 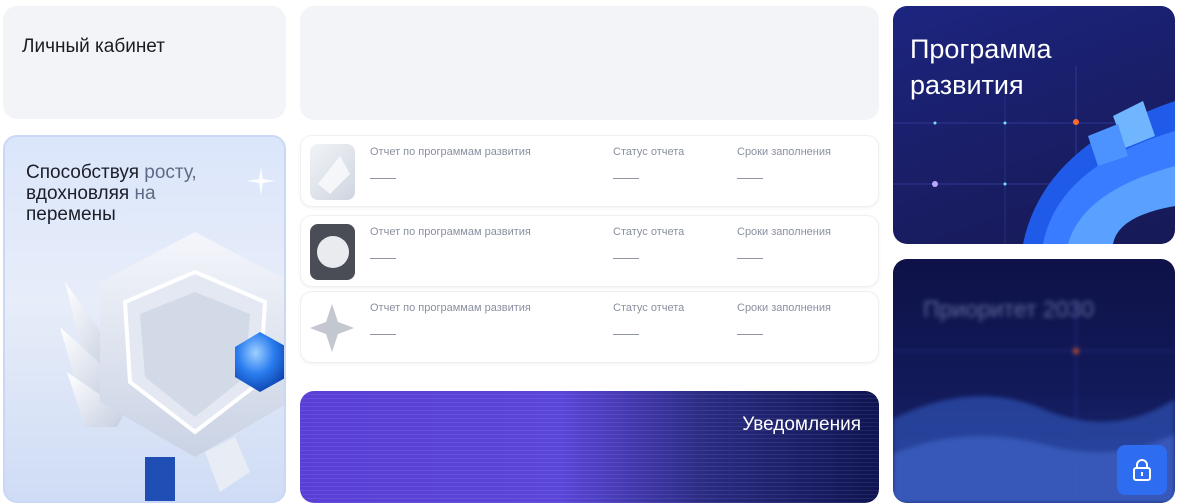 I want to click on slogan-text: перемены, so click(x=71, y=214).